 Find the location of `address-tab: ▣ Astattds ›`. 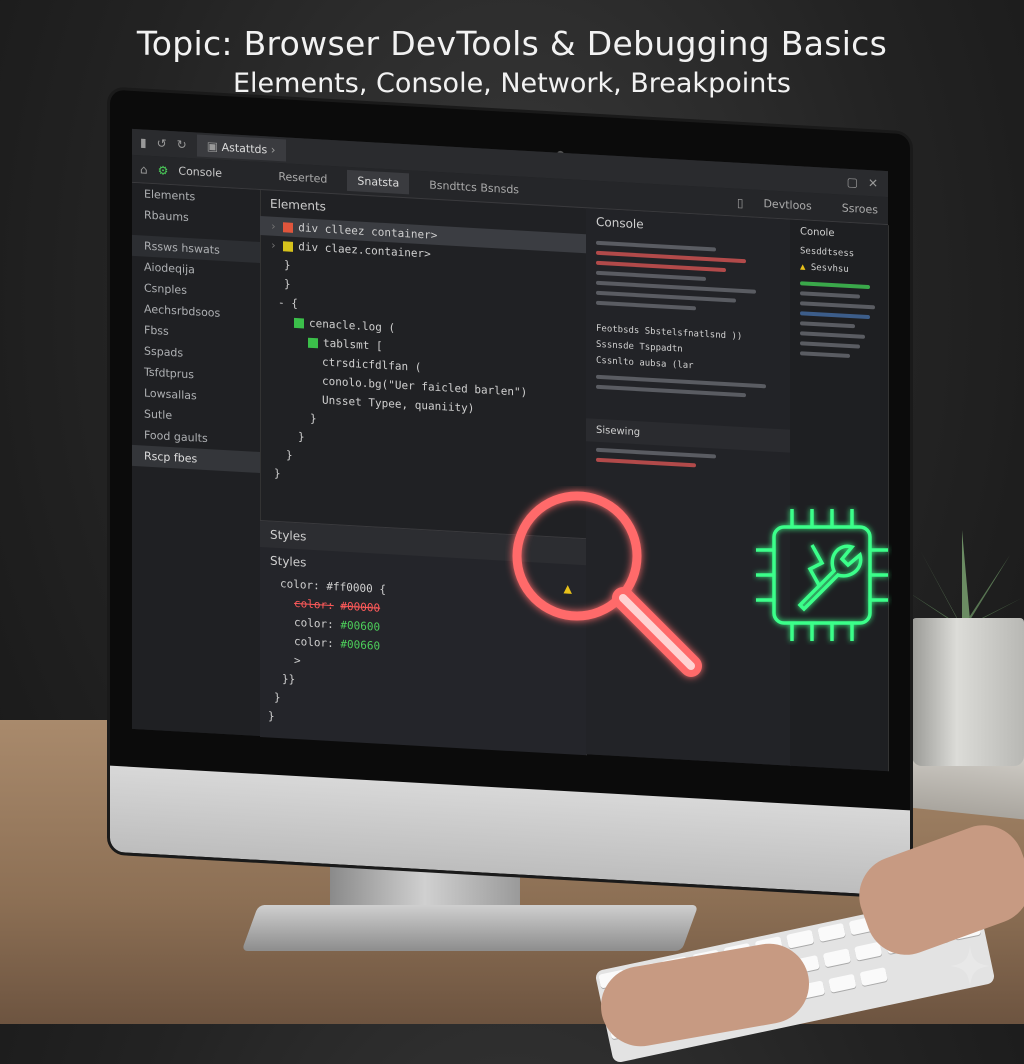

address-tab: ▣ Astattds › is located at coordinates (241, 148).